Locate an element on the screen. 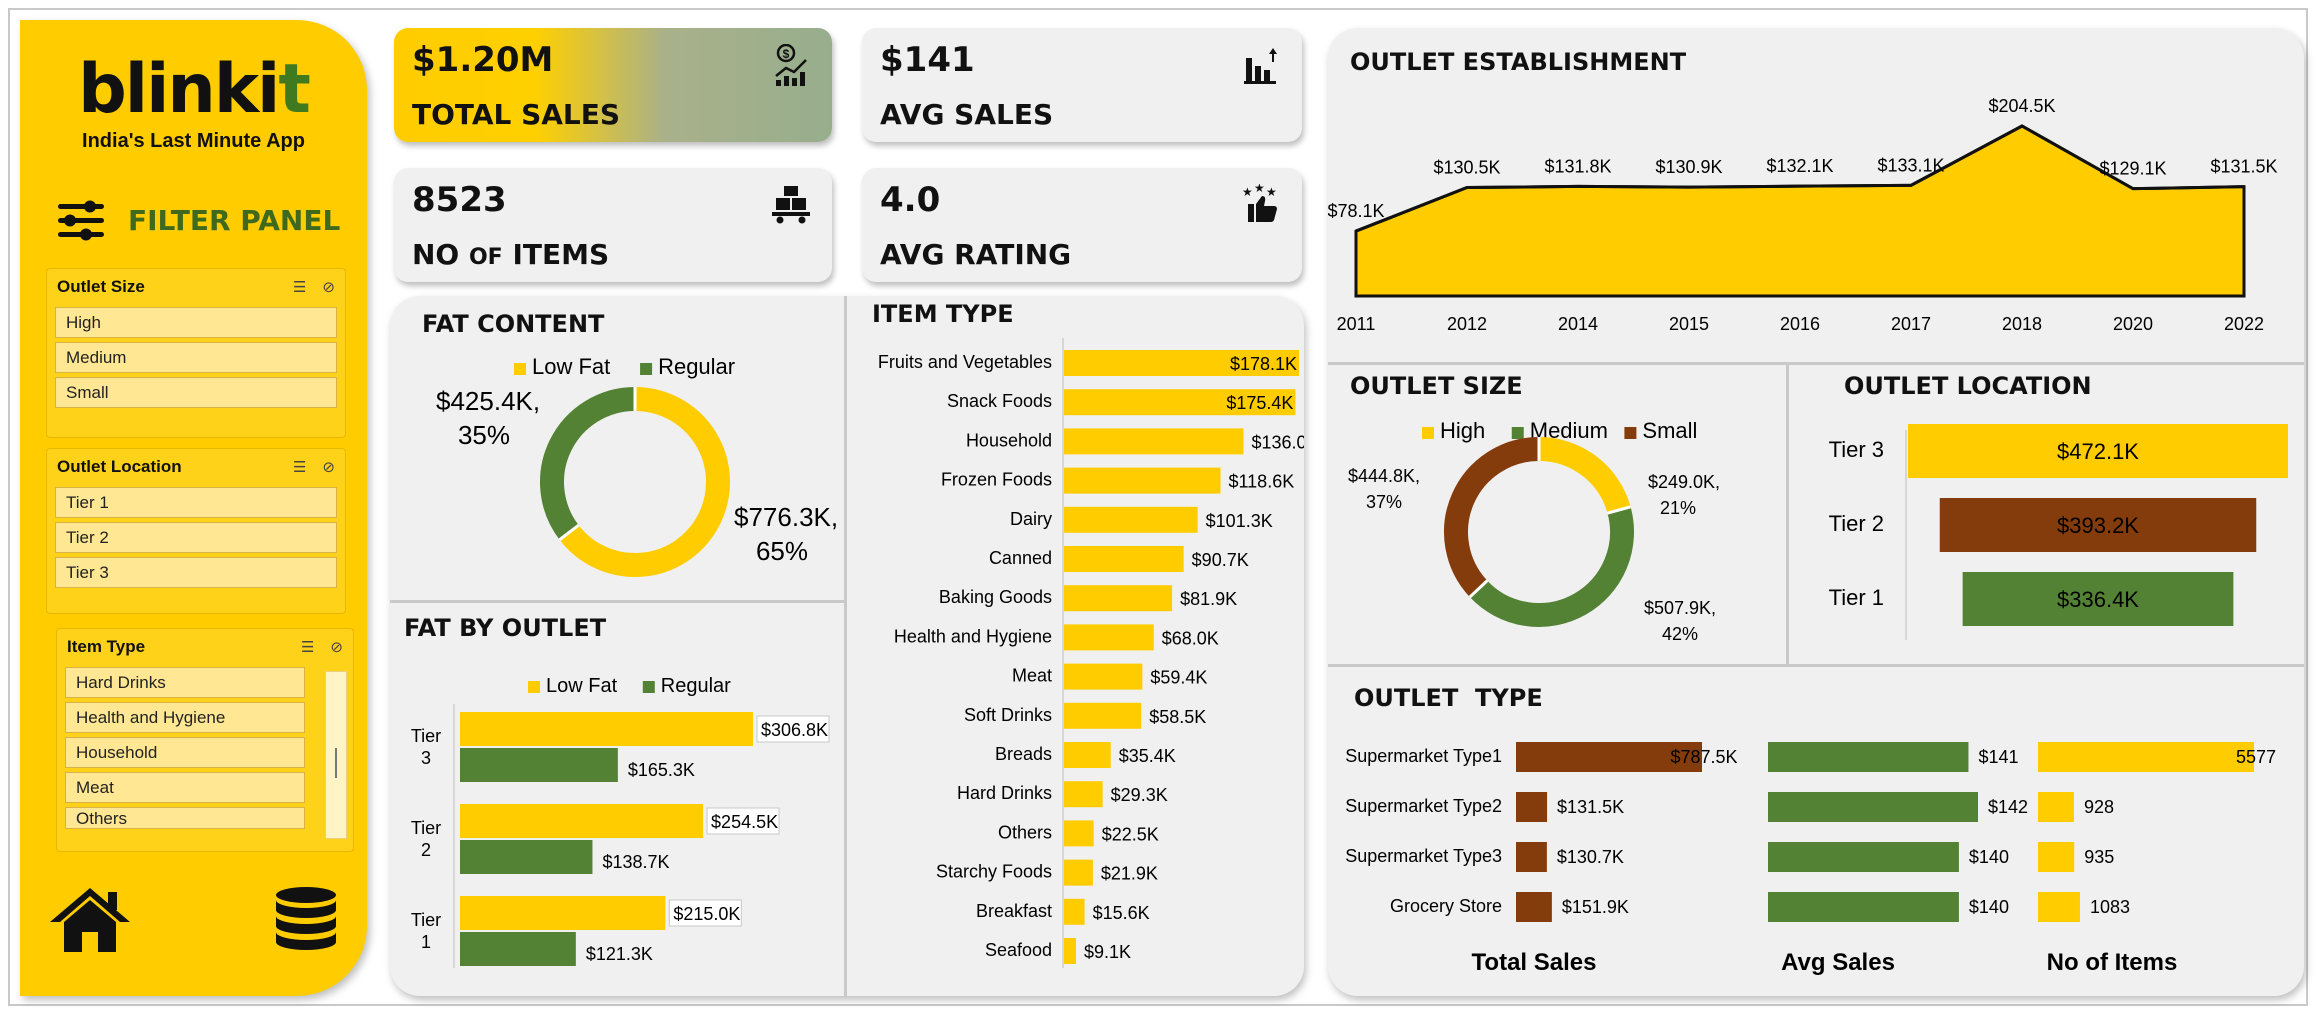  home-icon is located at coordinates (90, 920).